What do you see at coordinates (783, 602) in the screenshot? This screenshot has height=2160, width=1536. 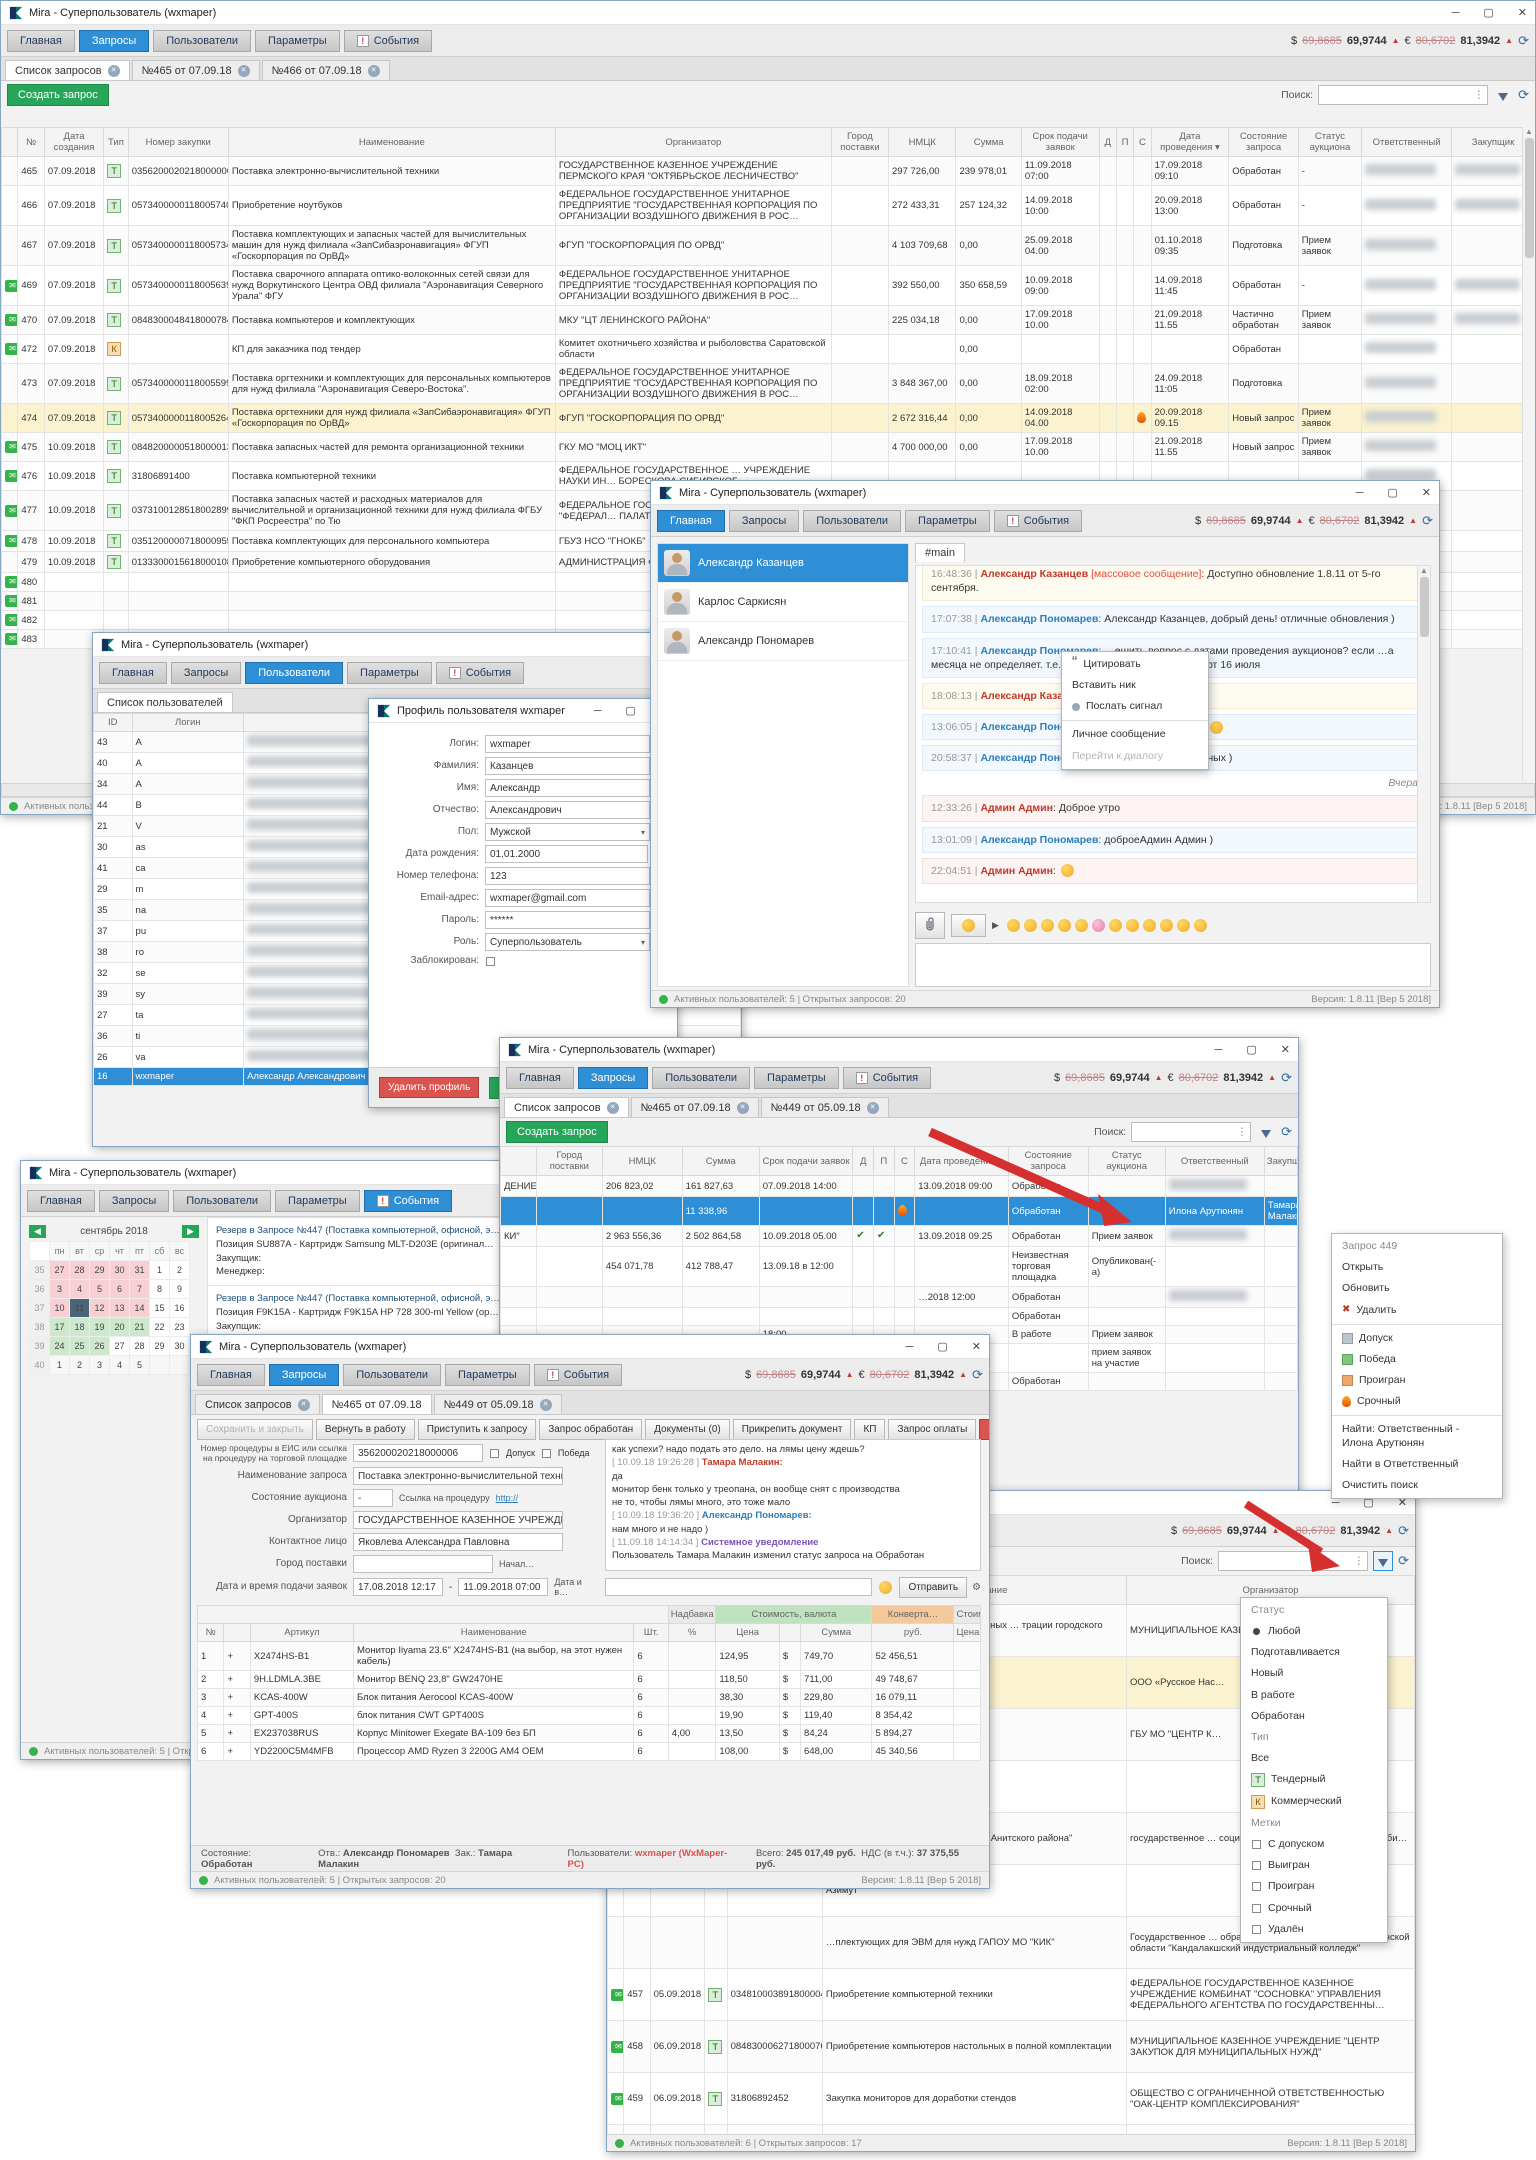 I see `chat-user-item: Карлос Саркисян` at bounding box center [783, 602].